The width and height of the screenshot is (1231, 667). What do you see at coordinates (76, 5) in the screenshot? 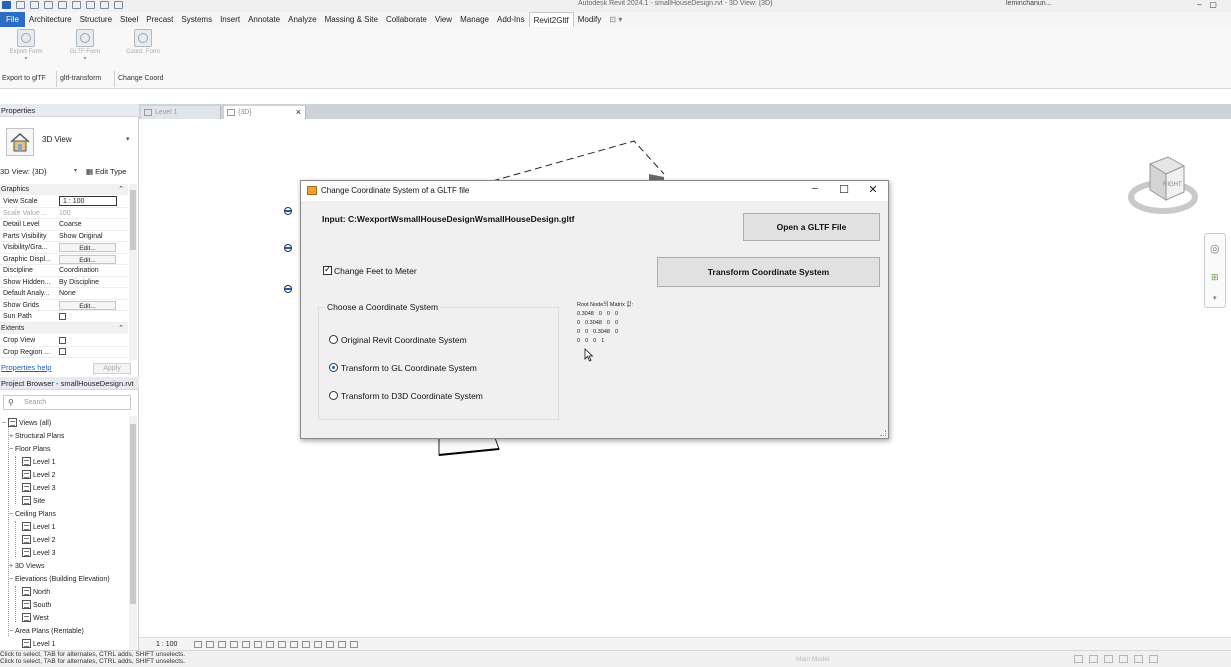
I see `undo-icon` at bounding box center [76, 5].